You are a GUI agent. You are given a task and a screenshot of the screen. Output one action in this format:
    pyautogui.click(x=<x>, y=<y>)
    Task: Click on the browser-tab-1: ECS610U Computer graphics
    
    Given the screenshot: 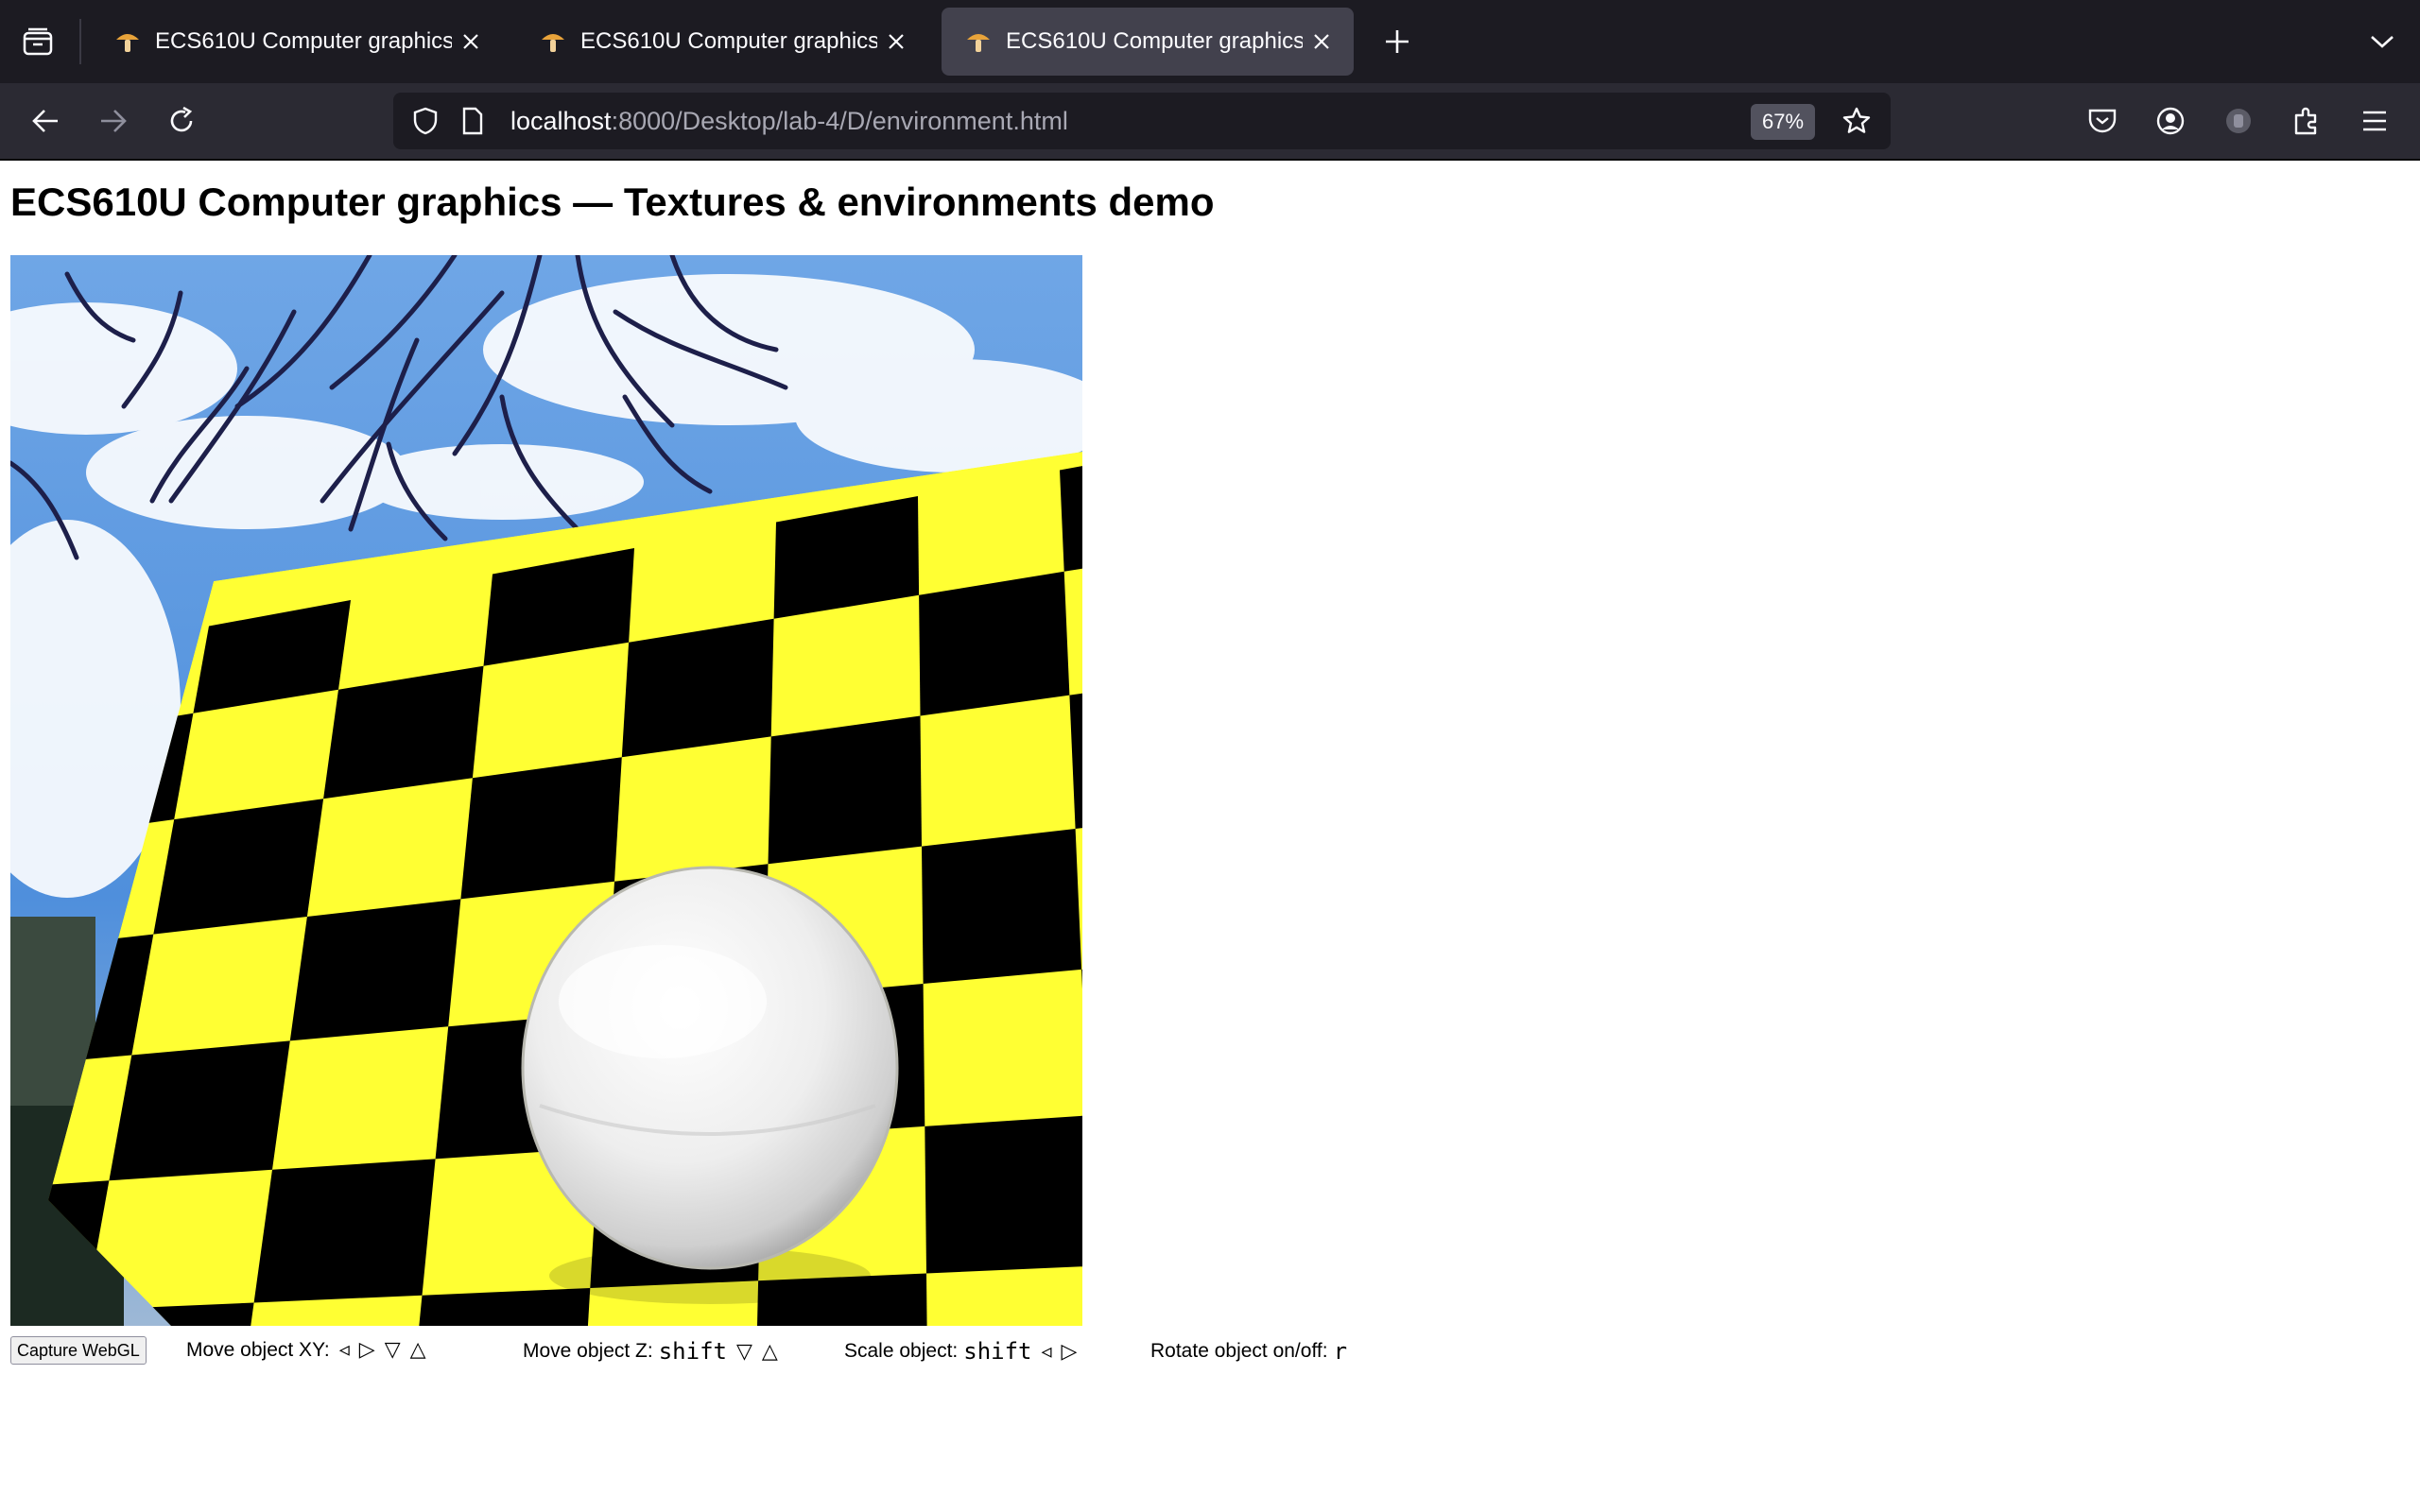 What is the action you would take?
    pyautogui.click(x=297, y=42)
    